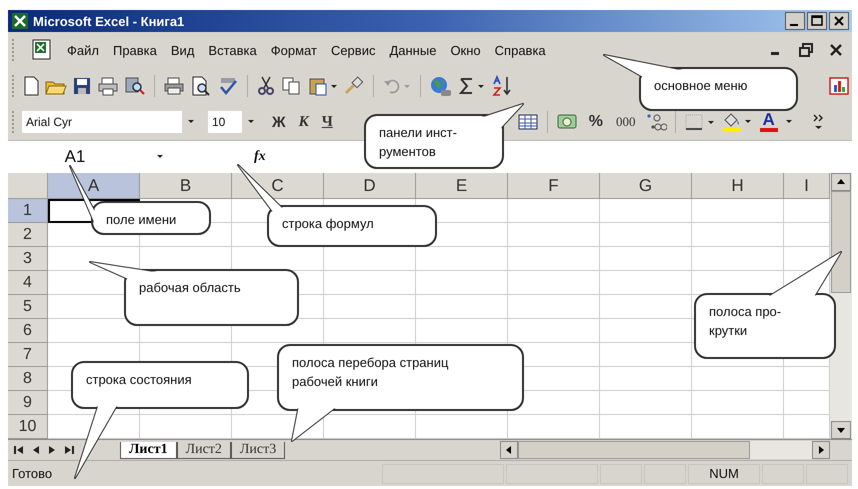 This screenshot has height=489, width=858. I want to click on callout-text: рабочая область, so click(190, 288).